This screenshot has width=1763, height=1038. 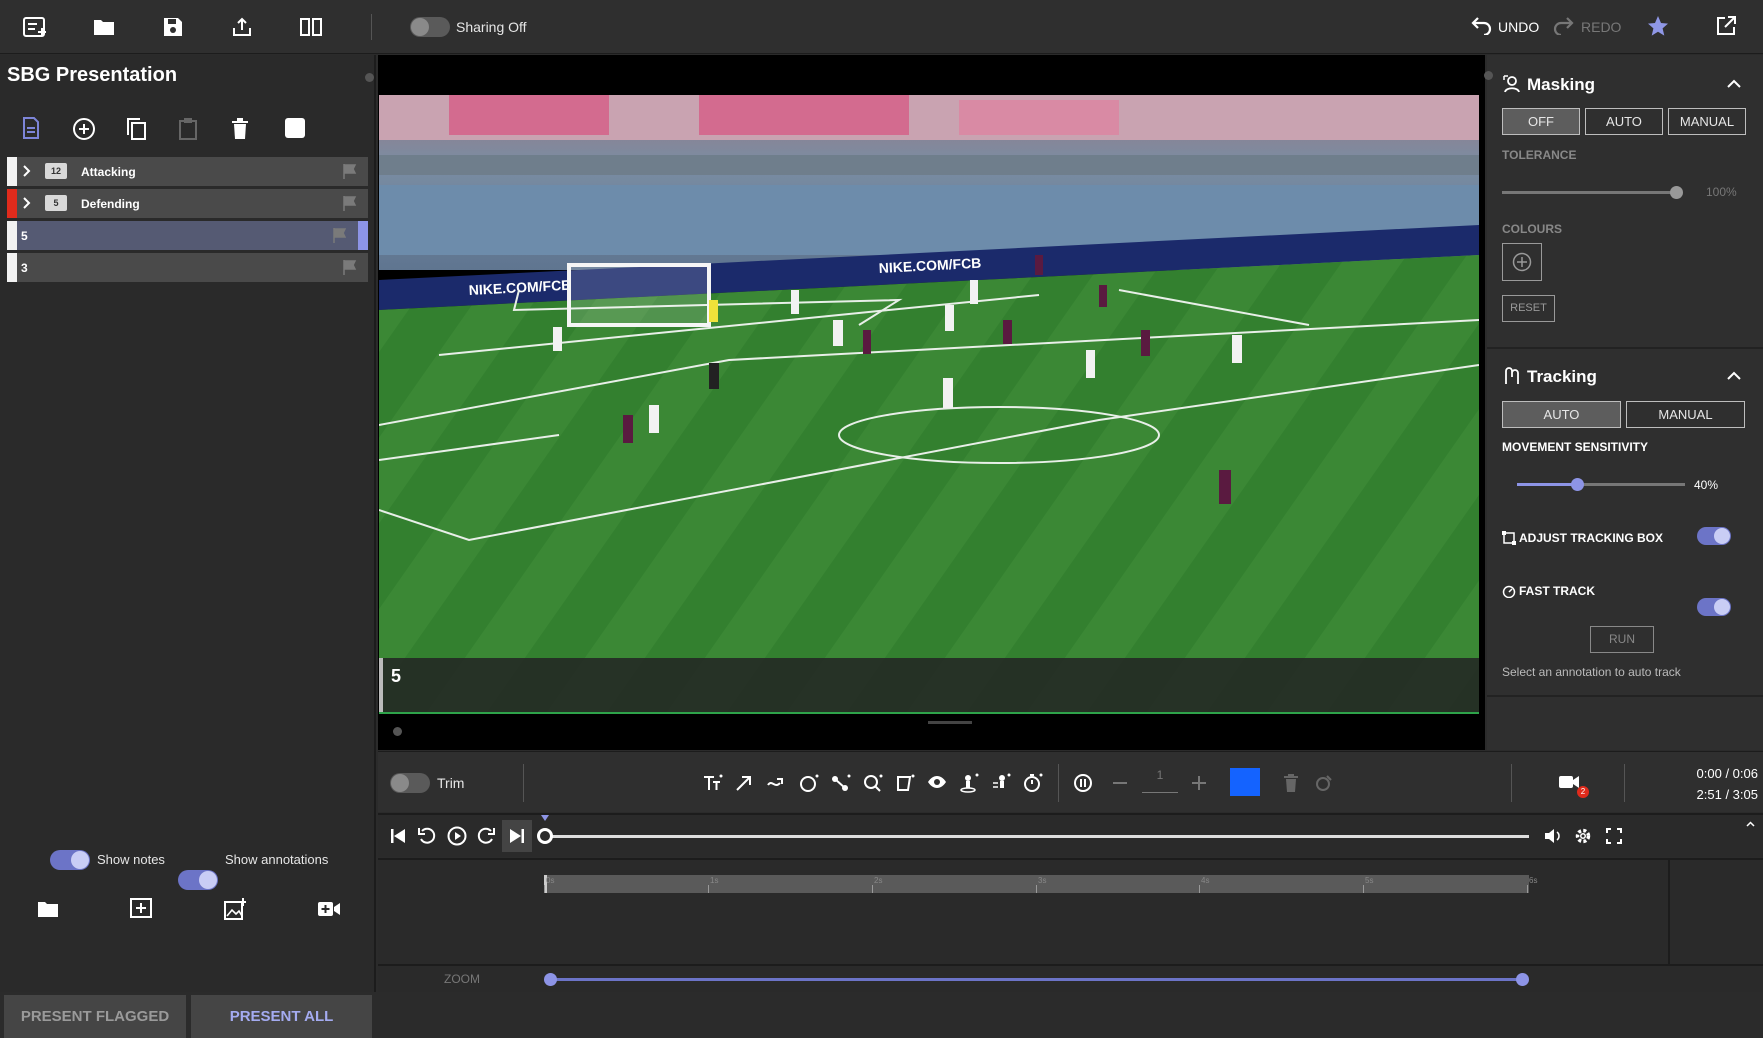 I want to click on add-video-icon, so click(x=329, y=909).